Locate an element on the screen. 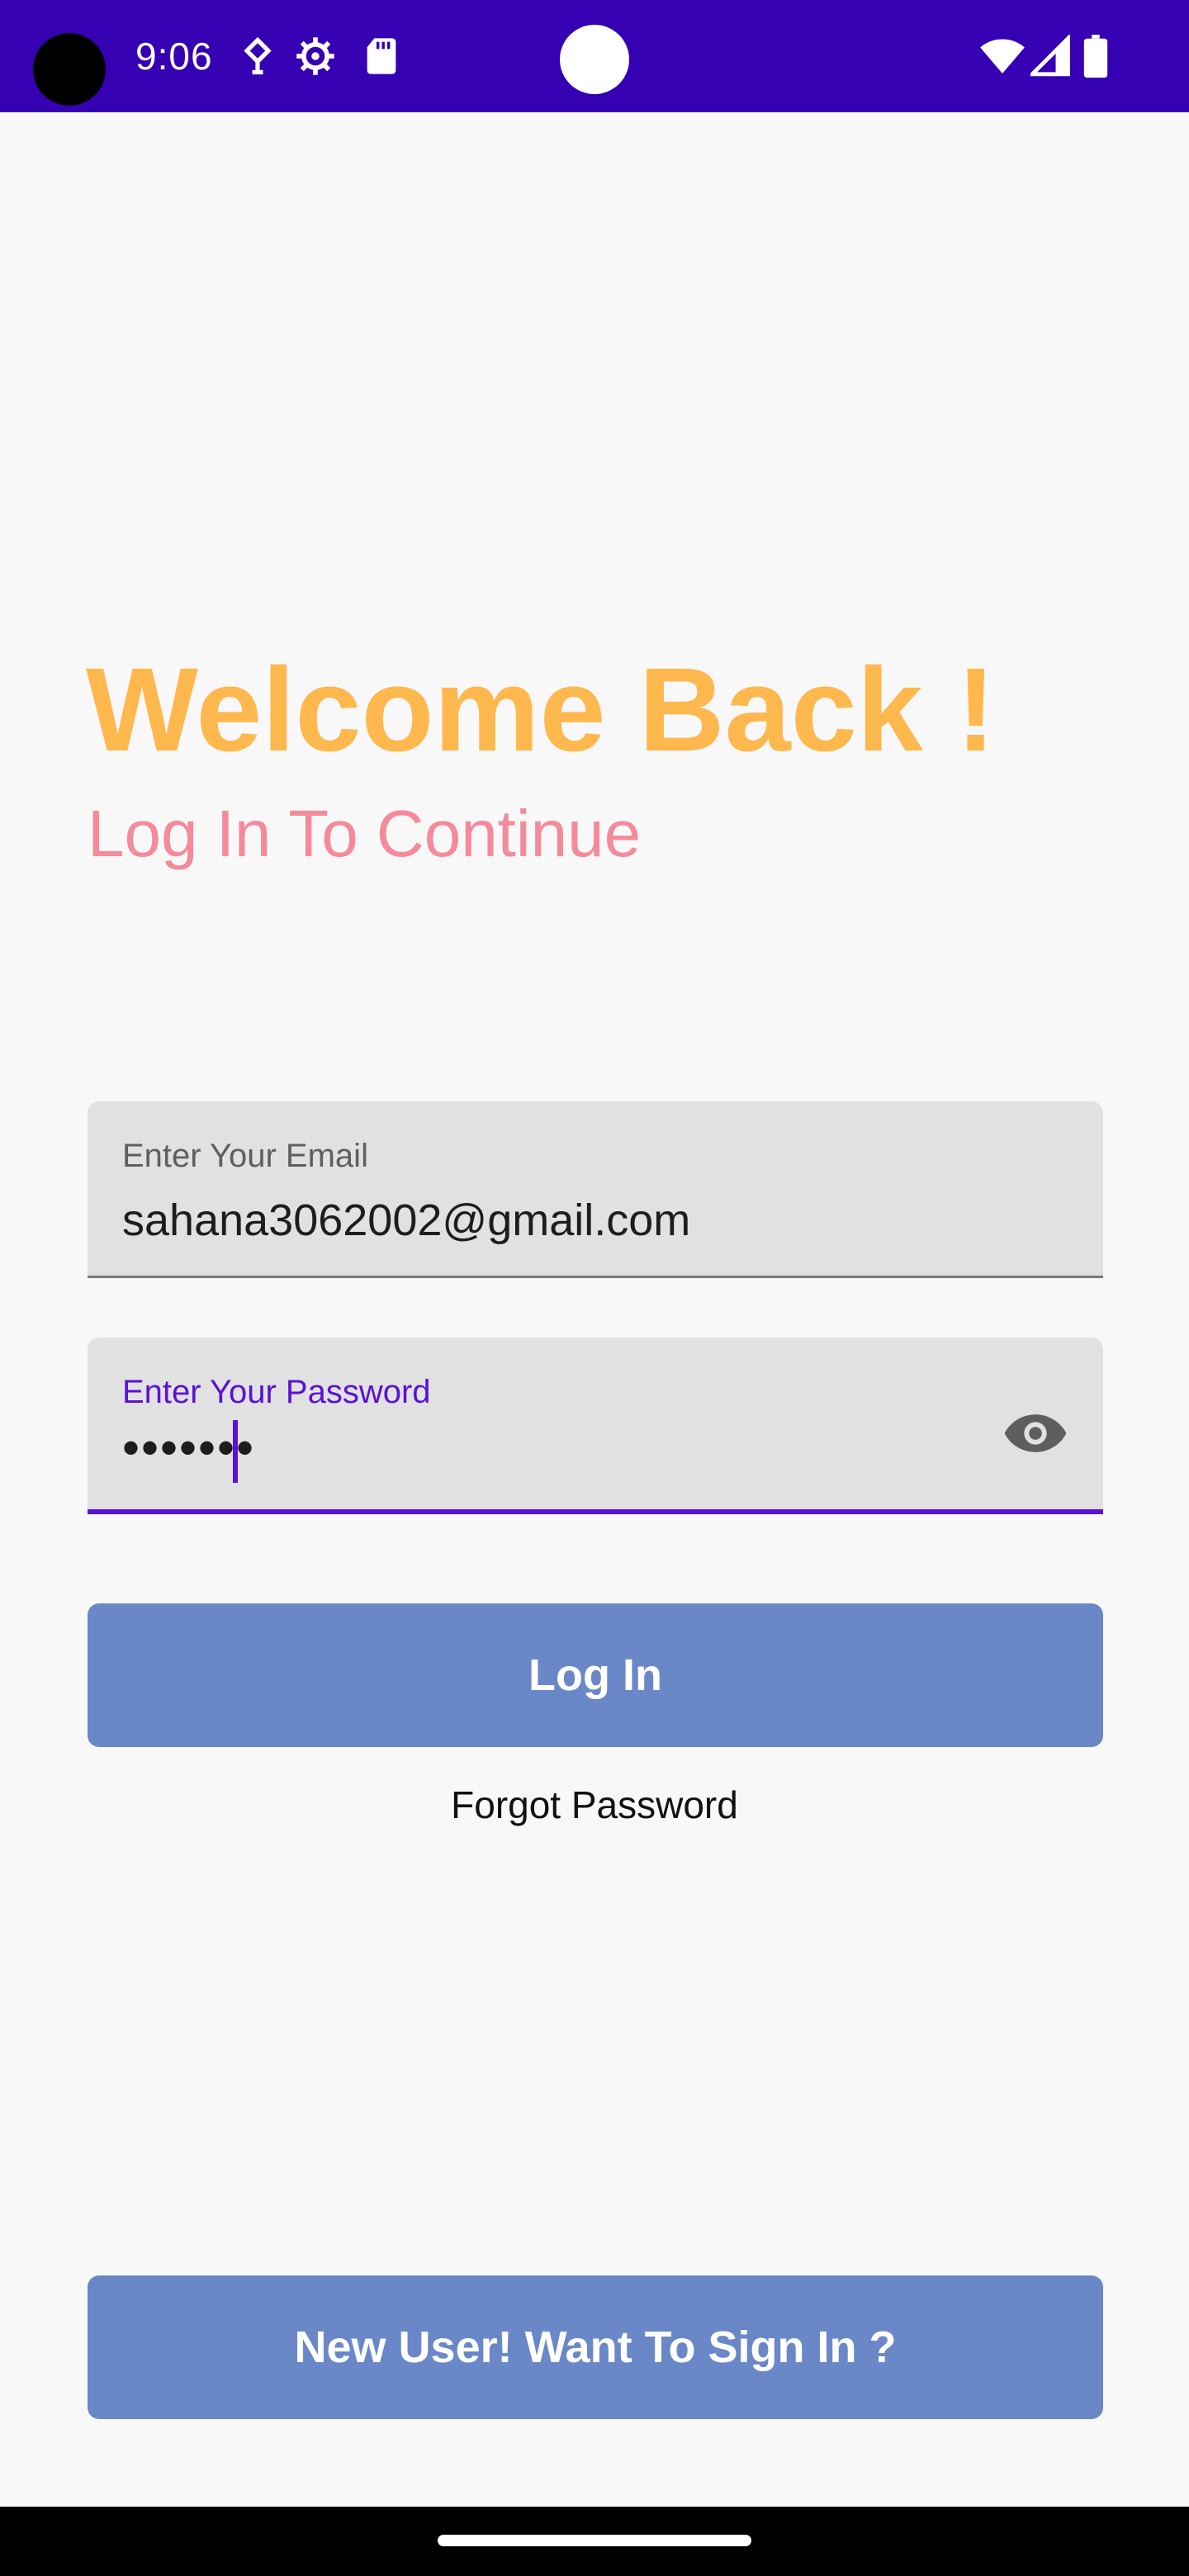 The height and width of the screenshot is (2576, 1189). settings-gear-icon is located at coordinates (315, 56).